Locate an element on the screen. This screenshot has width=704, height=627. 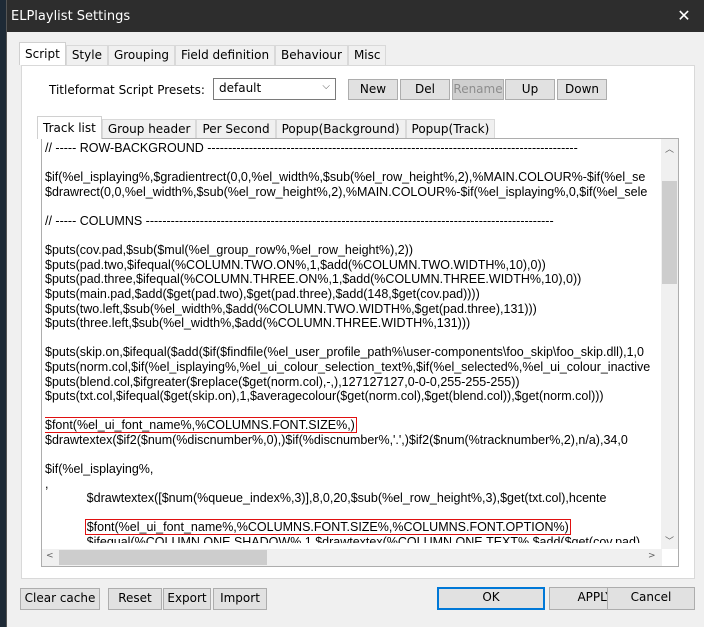
up-button: Up is located at coordinates (530, 89).